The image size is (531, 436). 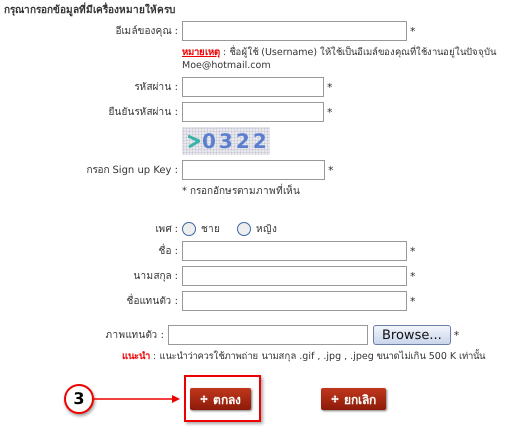 What do you see at coordinates (226, 141) in the screenshot?
I see `captcha-image: 0322` at bounding box center [226, 141].